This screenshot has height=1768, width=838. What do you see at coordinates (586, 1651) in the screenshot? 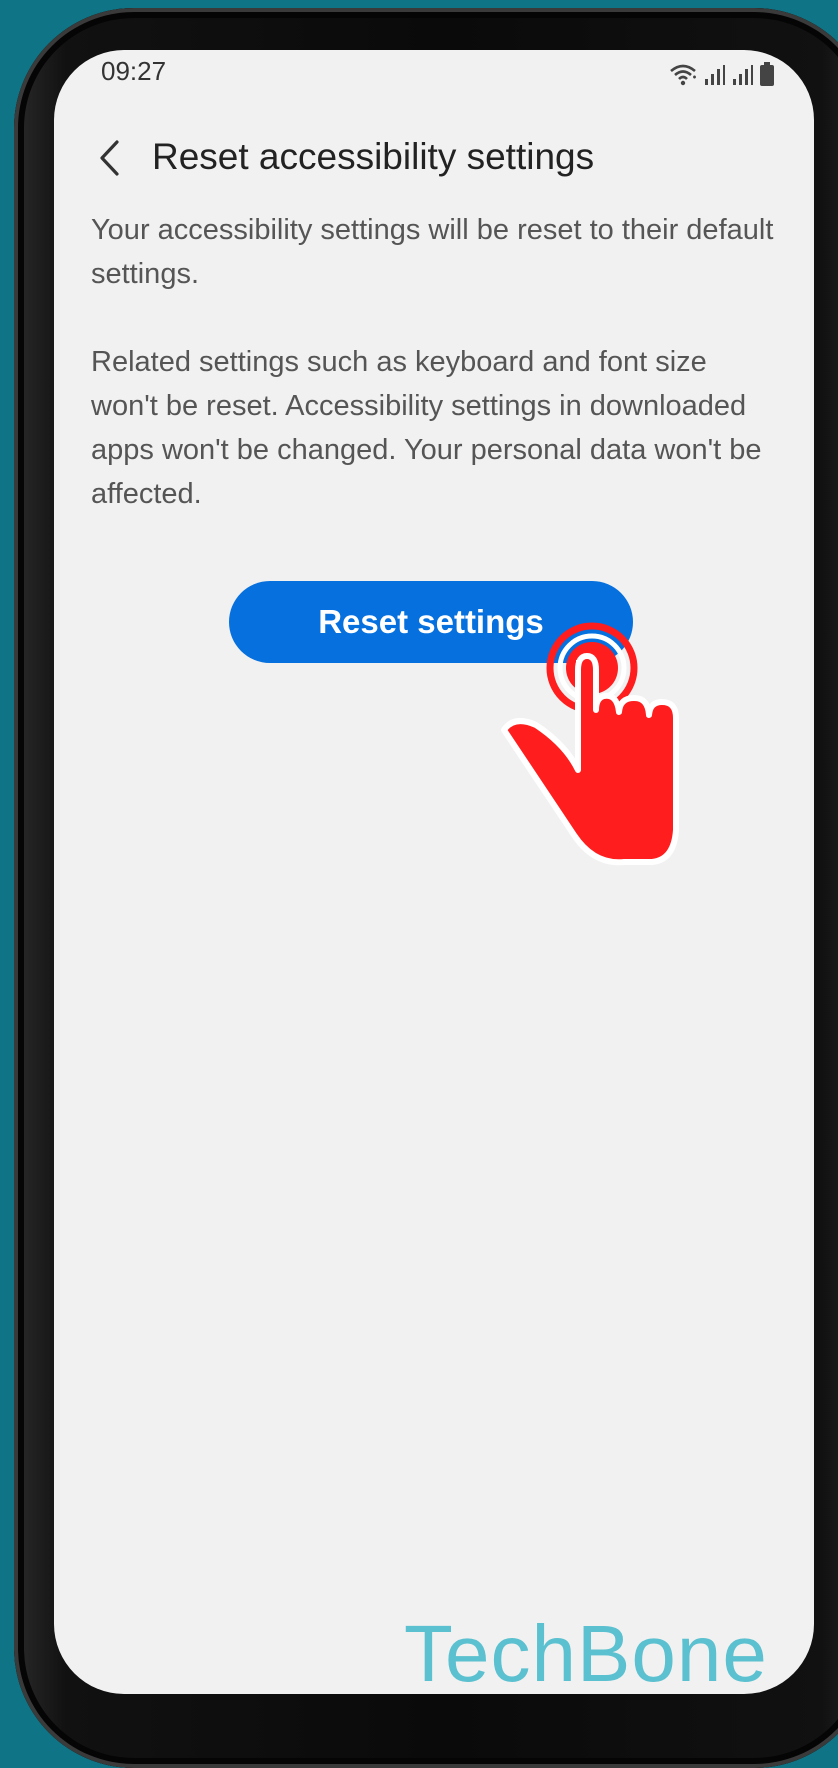
I see `watermark: TechBone` at bounding box center [586, 1651].